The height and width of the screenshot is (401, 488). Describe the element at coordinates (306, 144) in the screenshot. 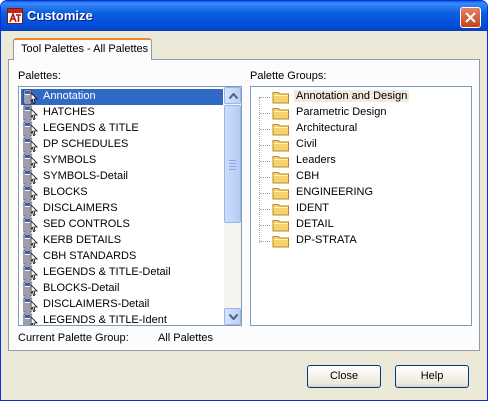

I see `palette-group-label: Civil` at that location.